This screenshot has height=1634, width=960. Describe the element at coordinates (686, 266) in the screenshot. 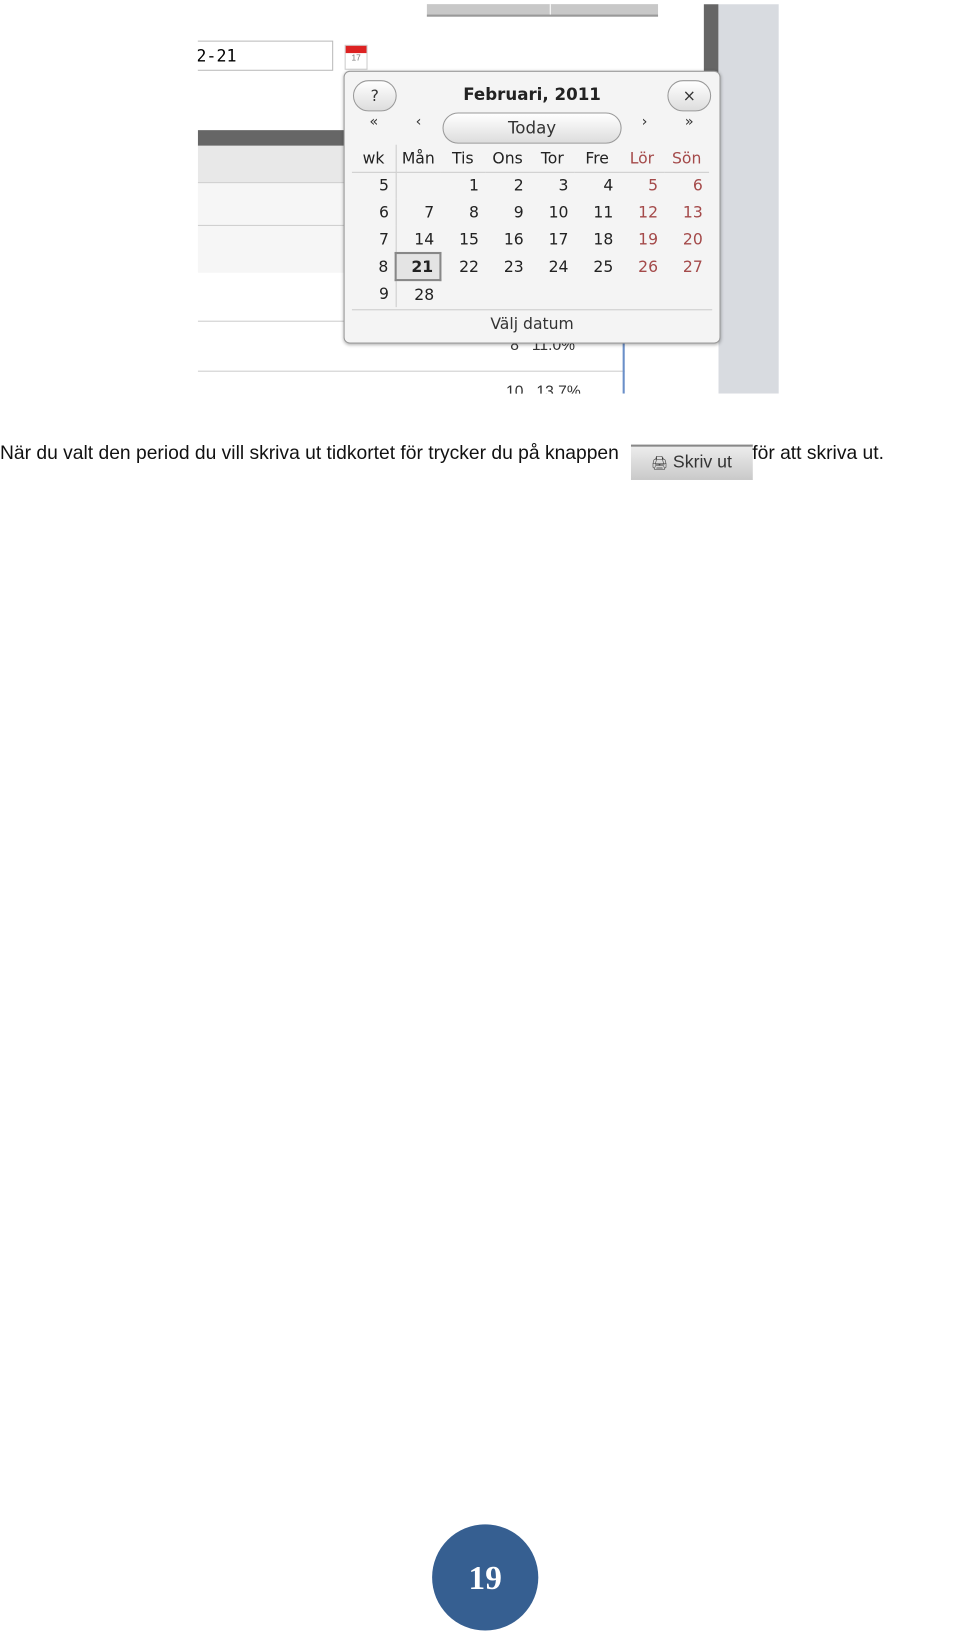

I see `day-cell: 27` at that location.